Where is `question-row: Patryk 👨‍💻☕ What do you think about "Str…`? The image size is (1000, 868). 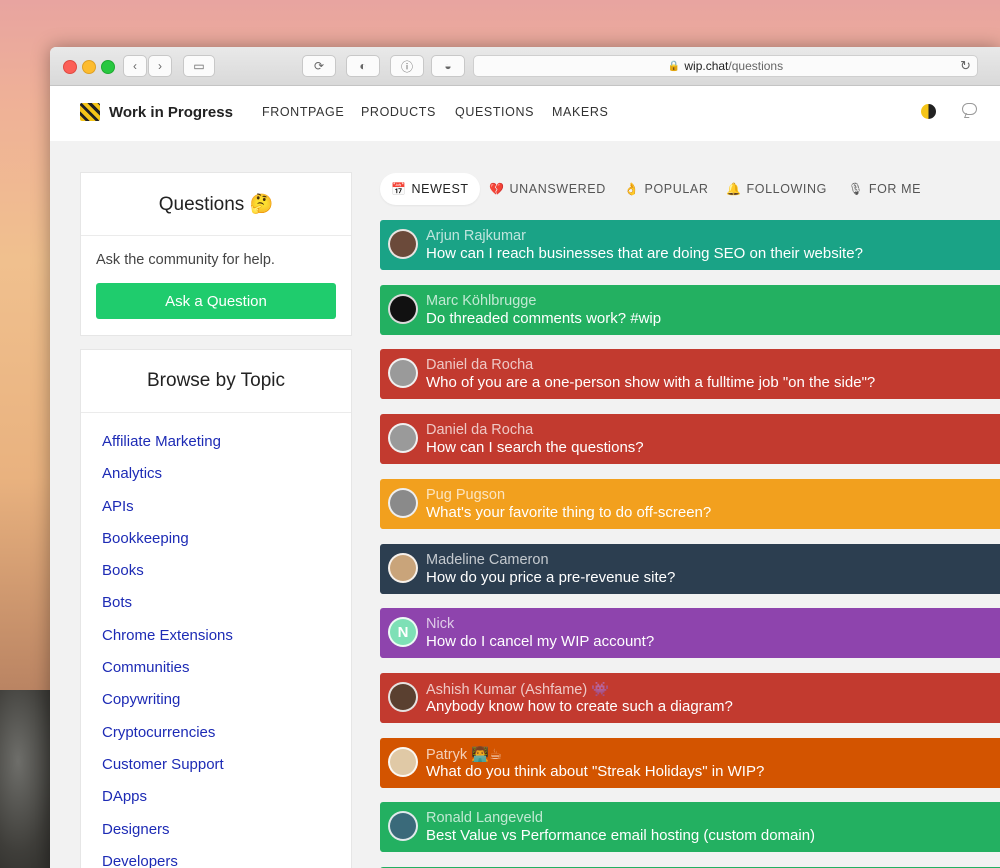 question-row: Patryk 👨‍💻☕ What do you think about "Str… is located at coordinates (690, 762).